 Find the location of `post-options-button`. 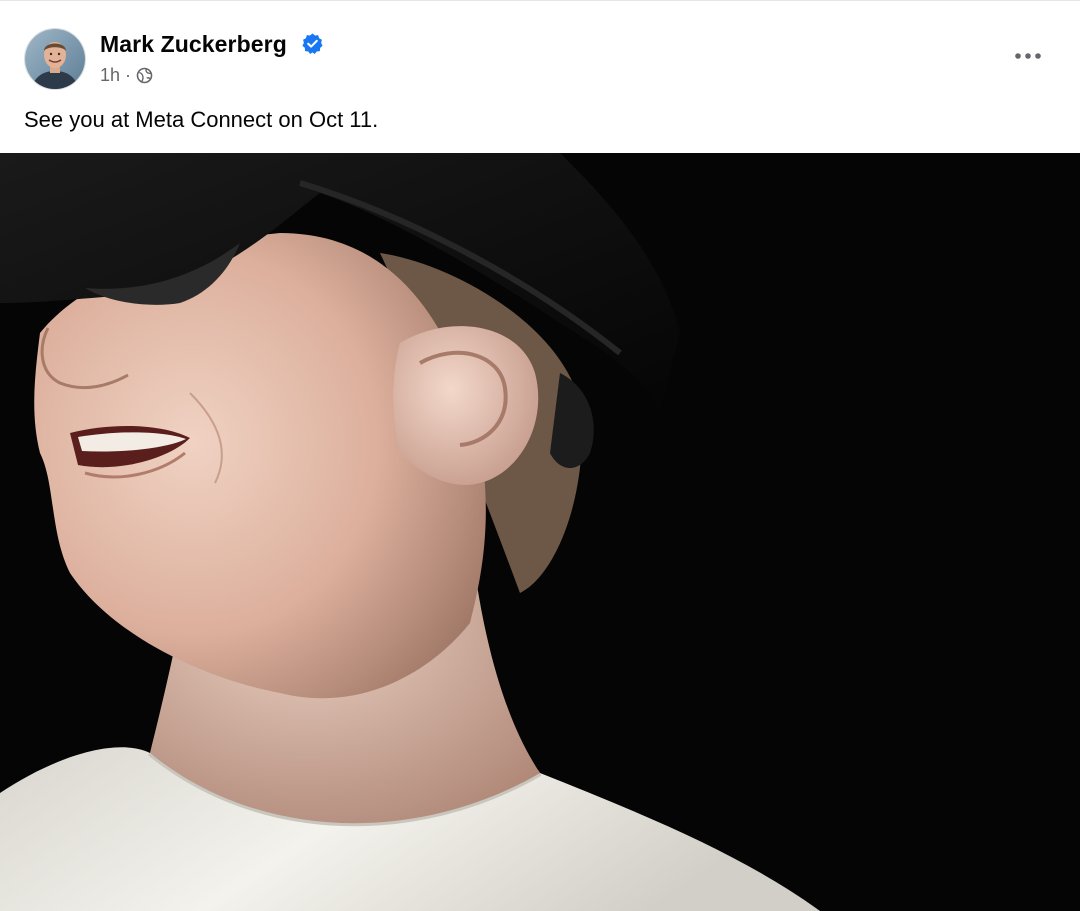

post-options-button is located at coordinates (1028, 56).